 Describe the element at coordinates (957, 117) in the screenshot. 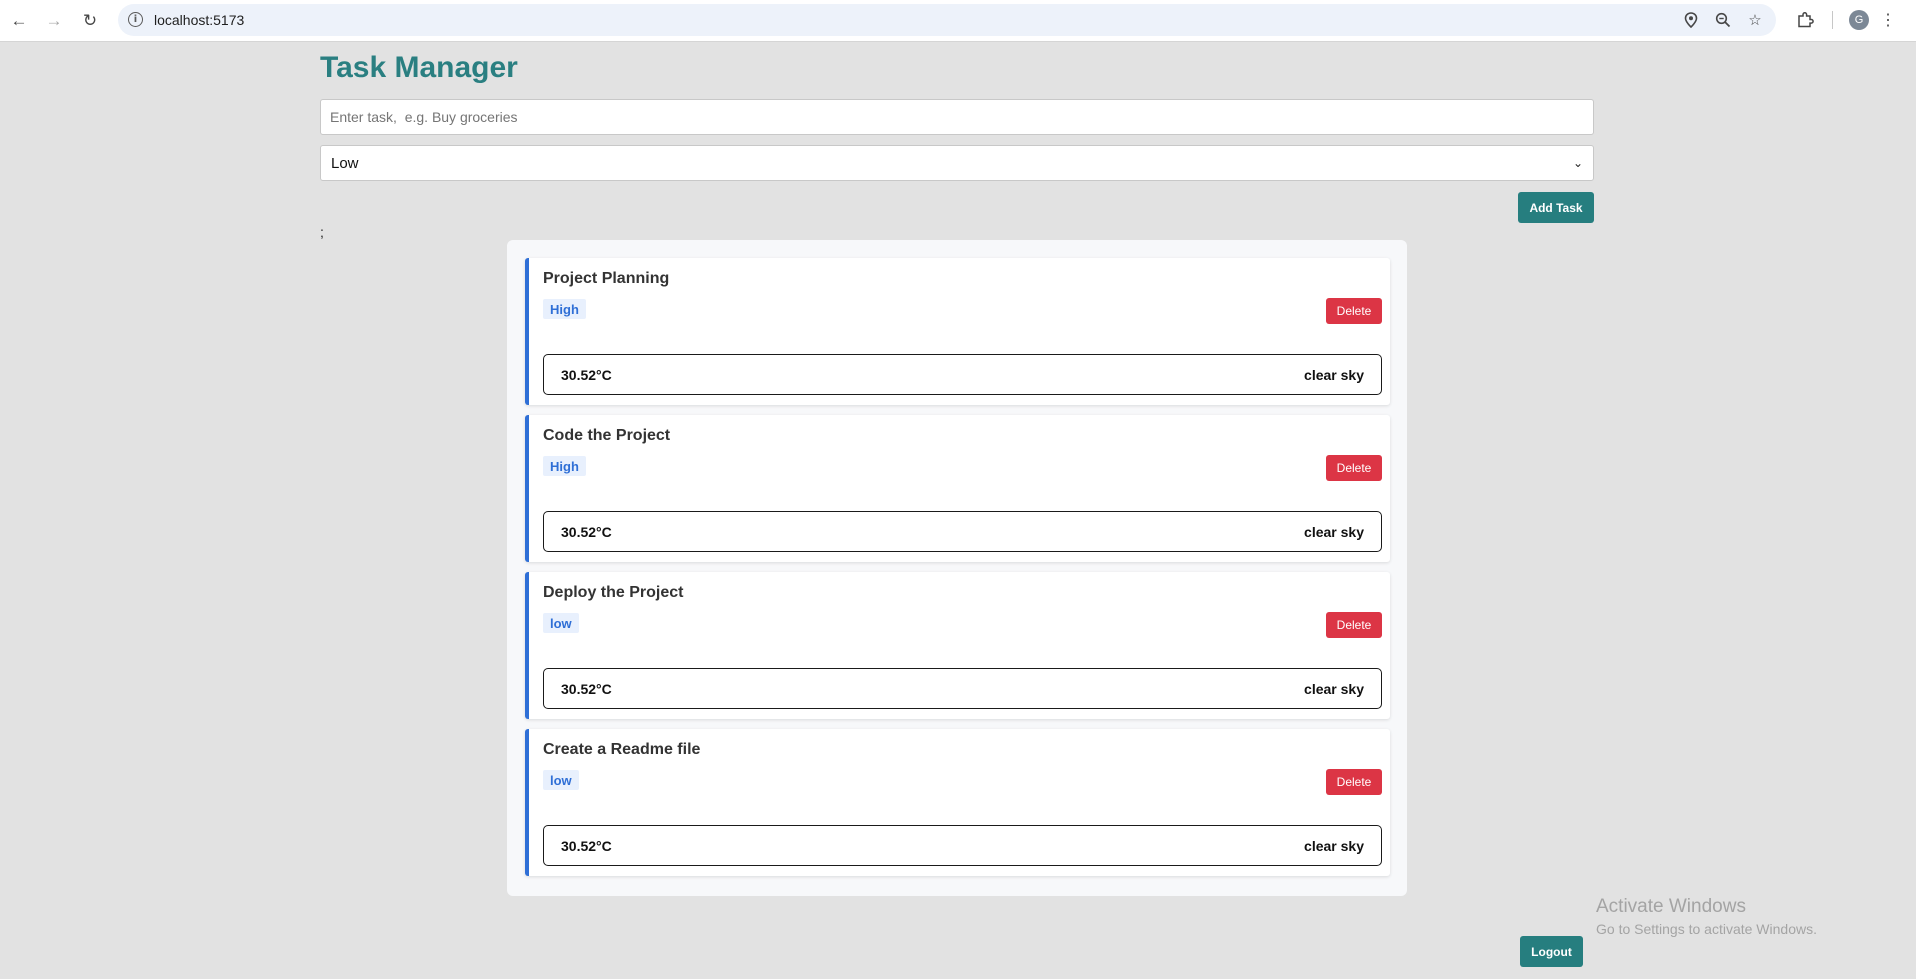

I see `task-input` at that location.